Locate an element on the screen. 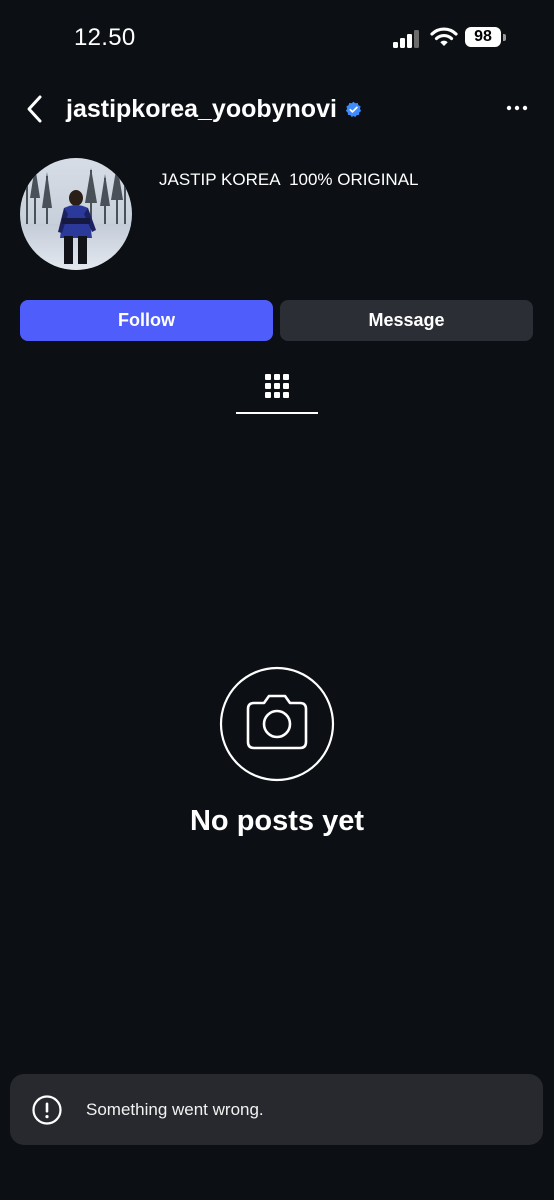 The image size is (554, 1200). back-button is located at coordinates (36, 109).